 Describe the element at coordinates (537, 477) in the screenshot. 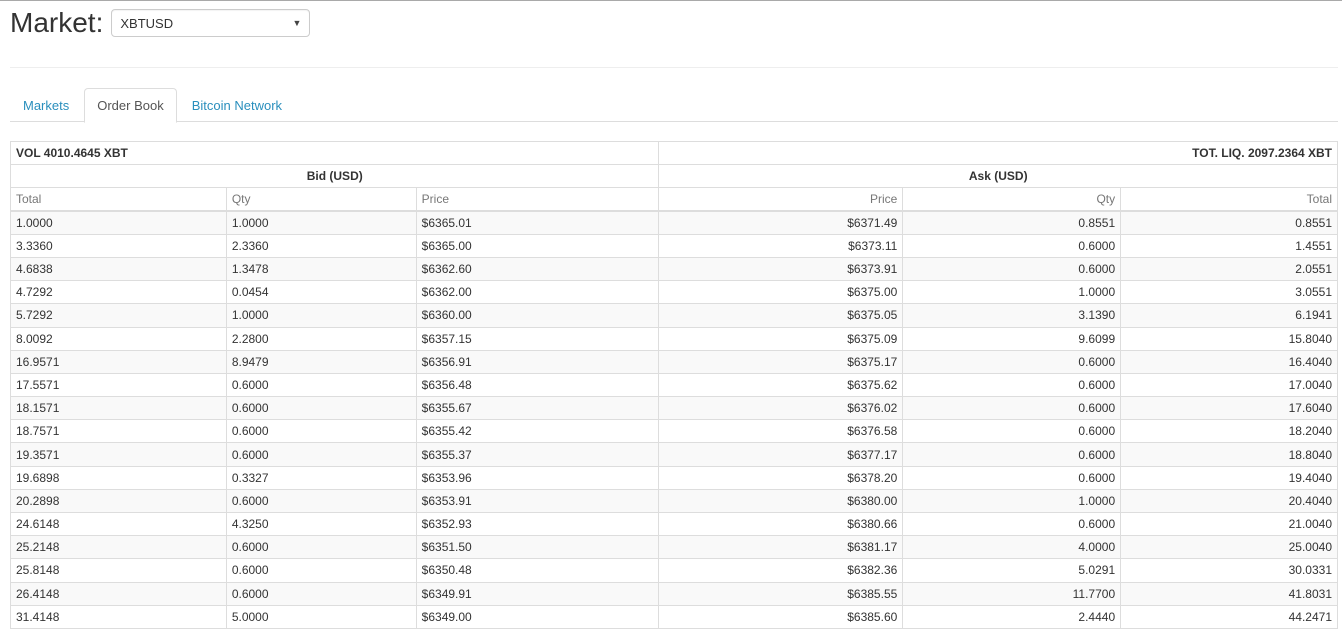

I see `bid-price-cell: $6353.96` at that location.